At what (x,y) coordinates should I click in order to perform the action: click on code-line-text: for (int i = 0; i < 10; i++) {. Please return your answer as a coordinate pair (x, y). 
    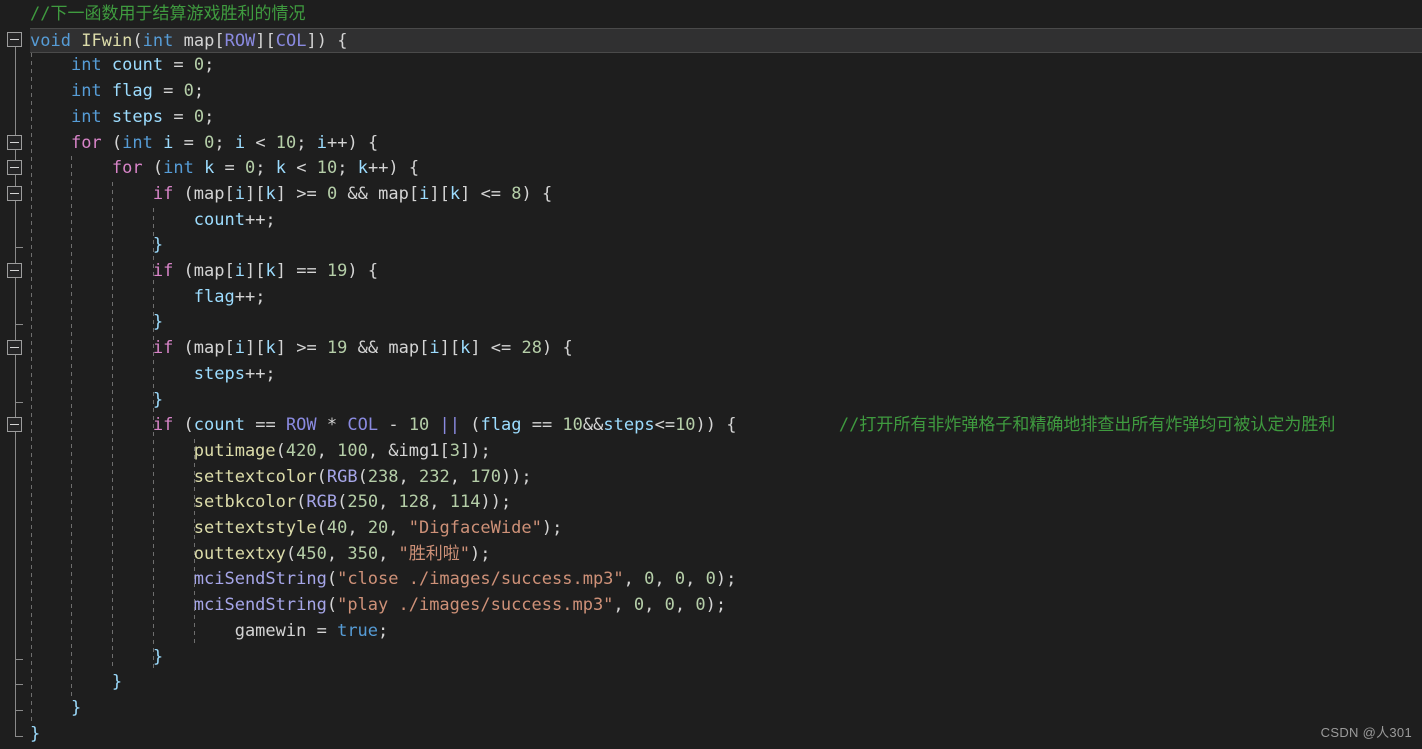
    Looking at the image, I should click on (204, 144).